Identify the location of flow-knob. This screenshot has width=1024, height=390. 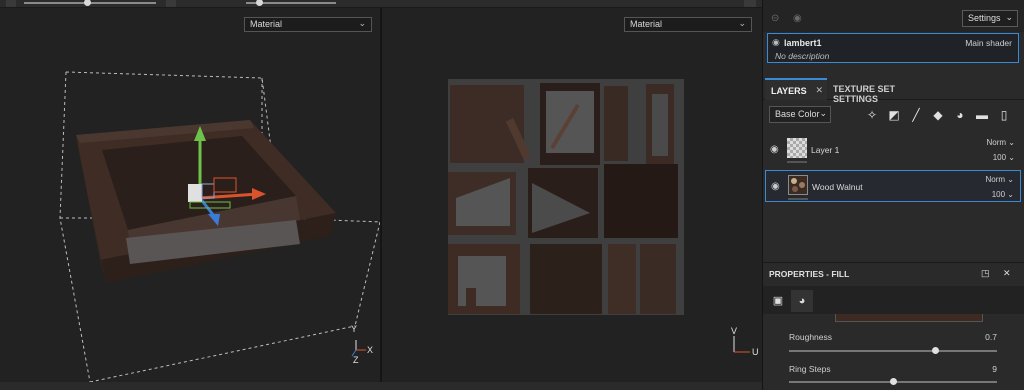
(259, 3).